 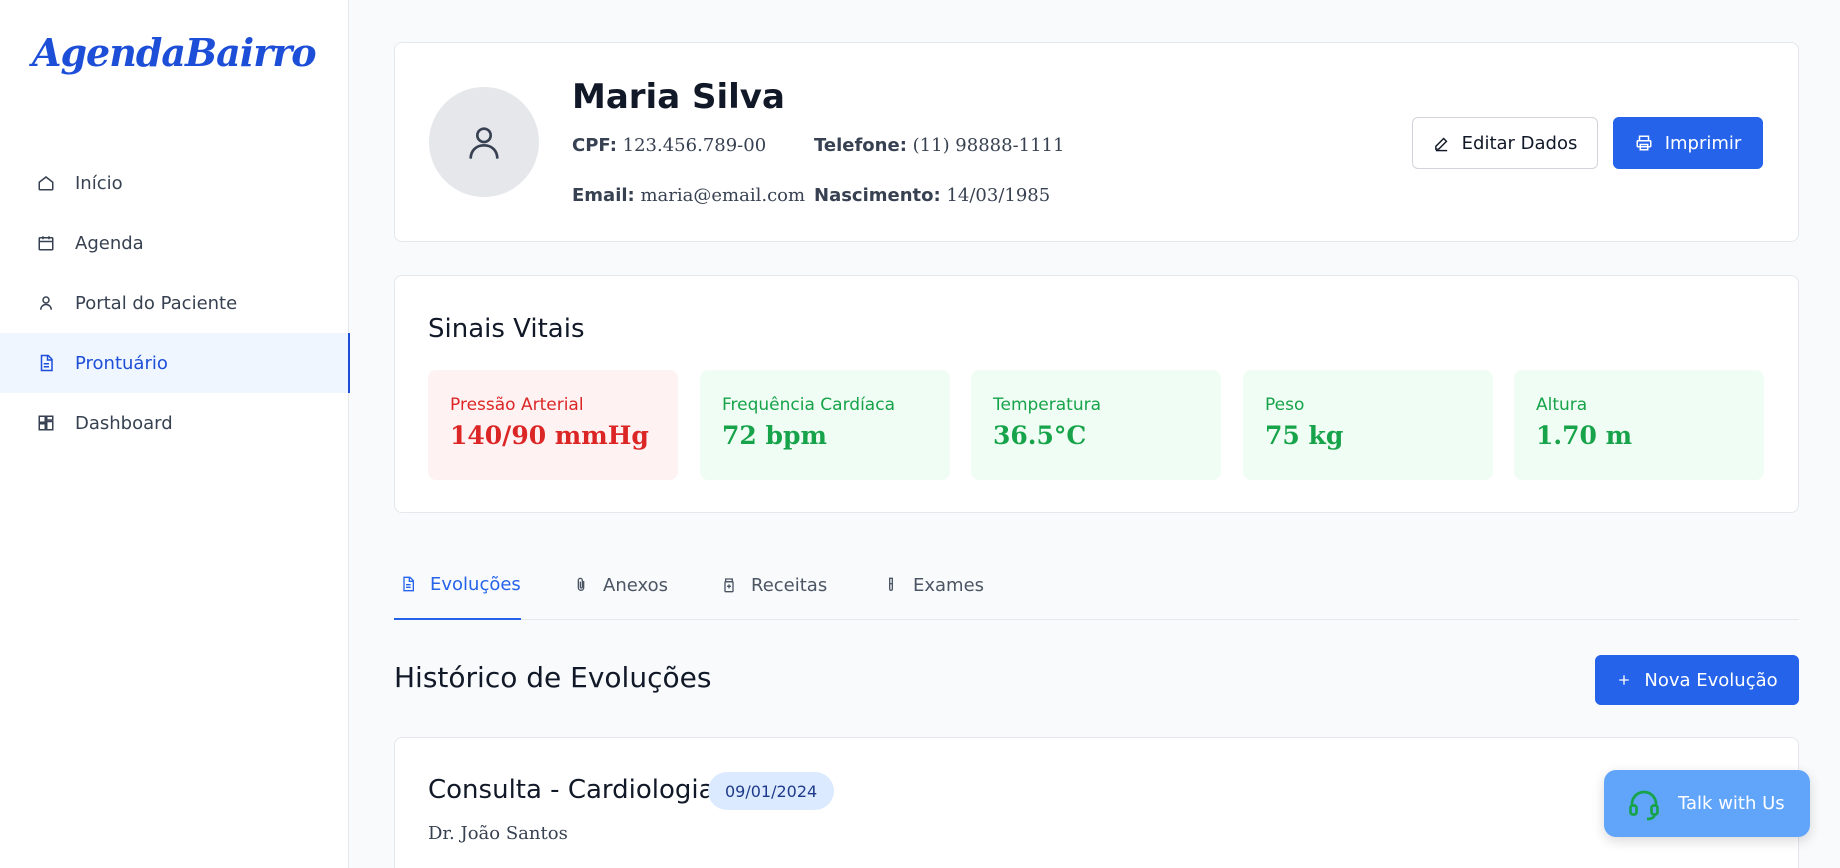 I want to click on paperclip-icon, so click(x=581, y=585).